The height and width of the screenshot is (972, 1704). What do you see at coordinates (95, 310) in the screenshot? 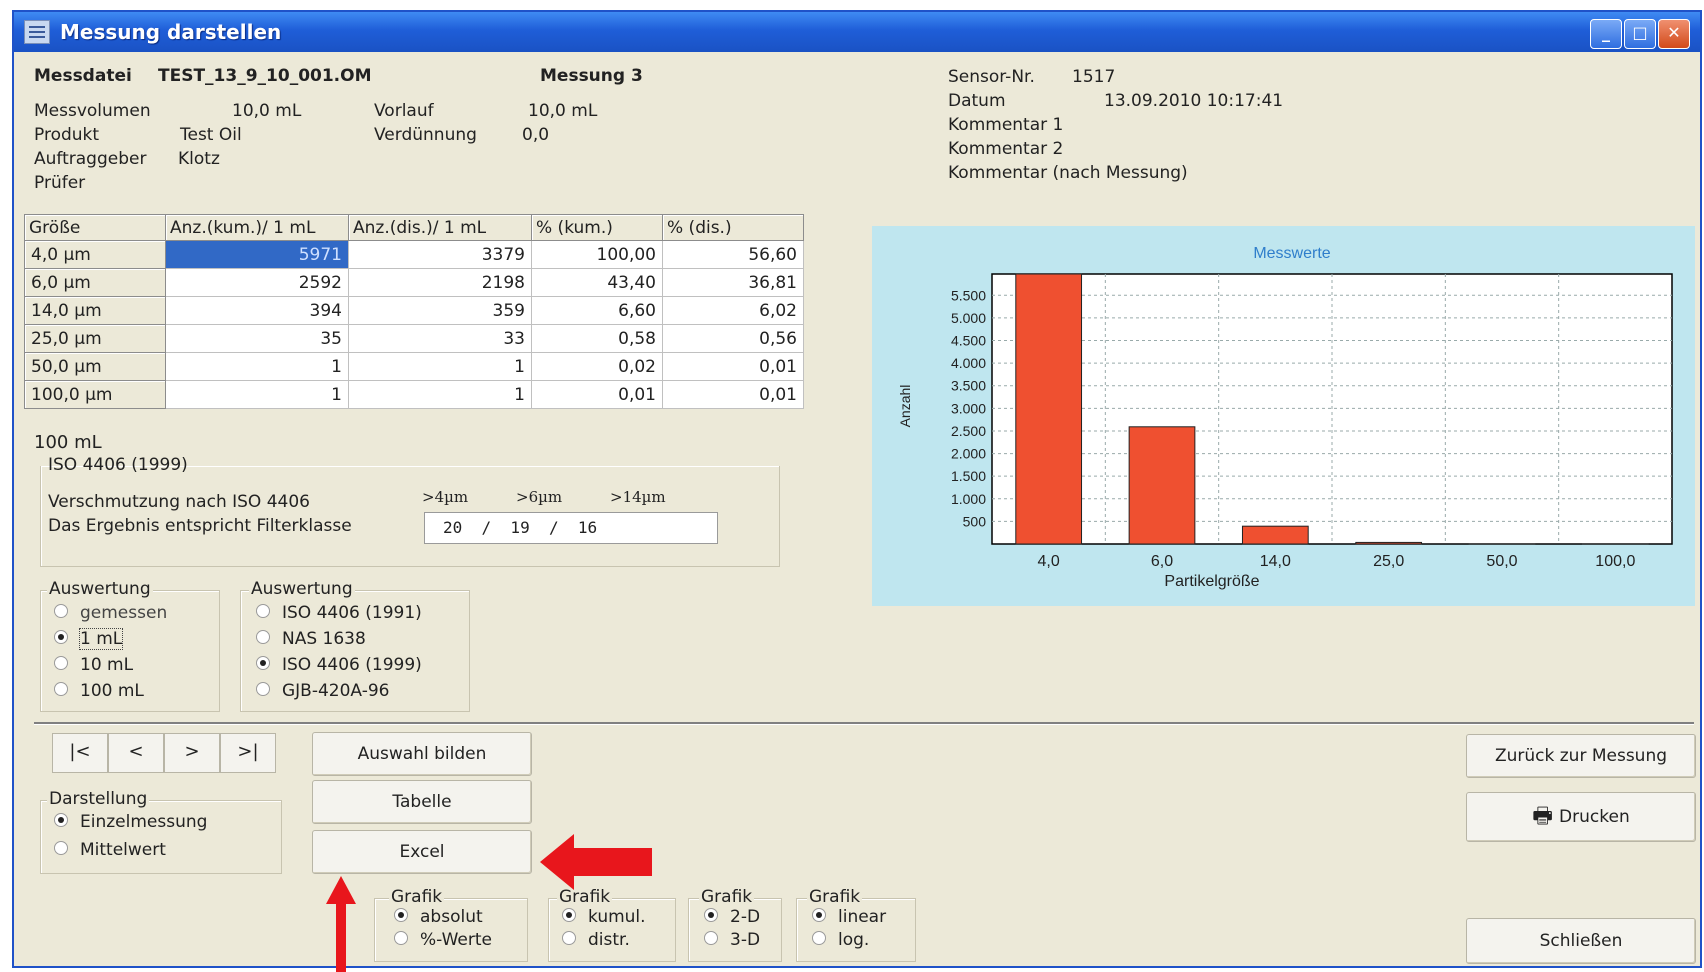
I see `table-cell: 14,0 µm` at bounding box center [95, 310].